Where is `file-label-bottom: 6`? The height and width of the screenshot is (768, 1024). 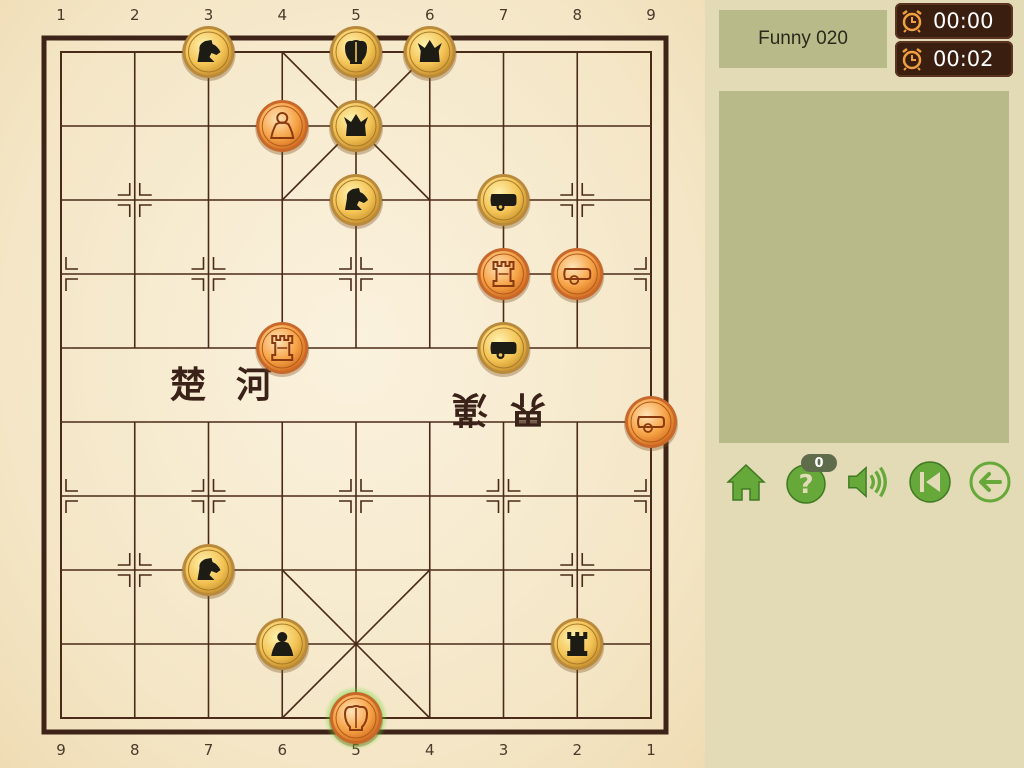
file-label-bottom: 6 is located at coordinates (282, 750).